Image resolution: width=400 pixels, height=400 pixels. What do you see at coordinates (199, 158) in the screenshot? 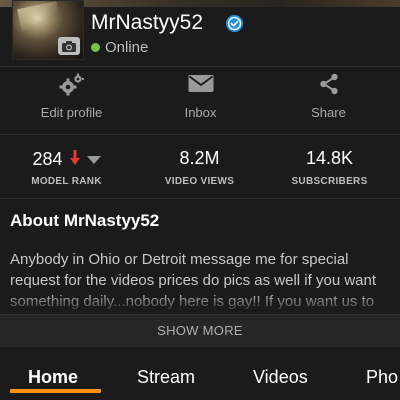
I see `video-views-value: 8.2M` at bounding box center [199, 158].